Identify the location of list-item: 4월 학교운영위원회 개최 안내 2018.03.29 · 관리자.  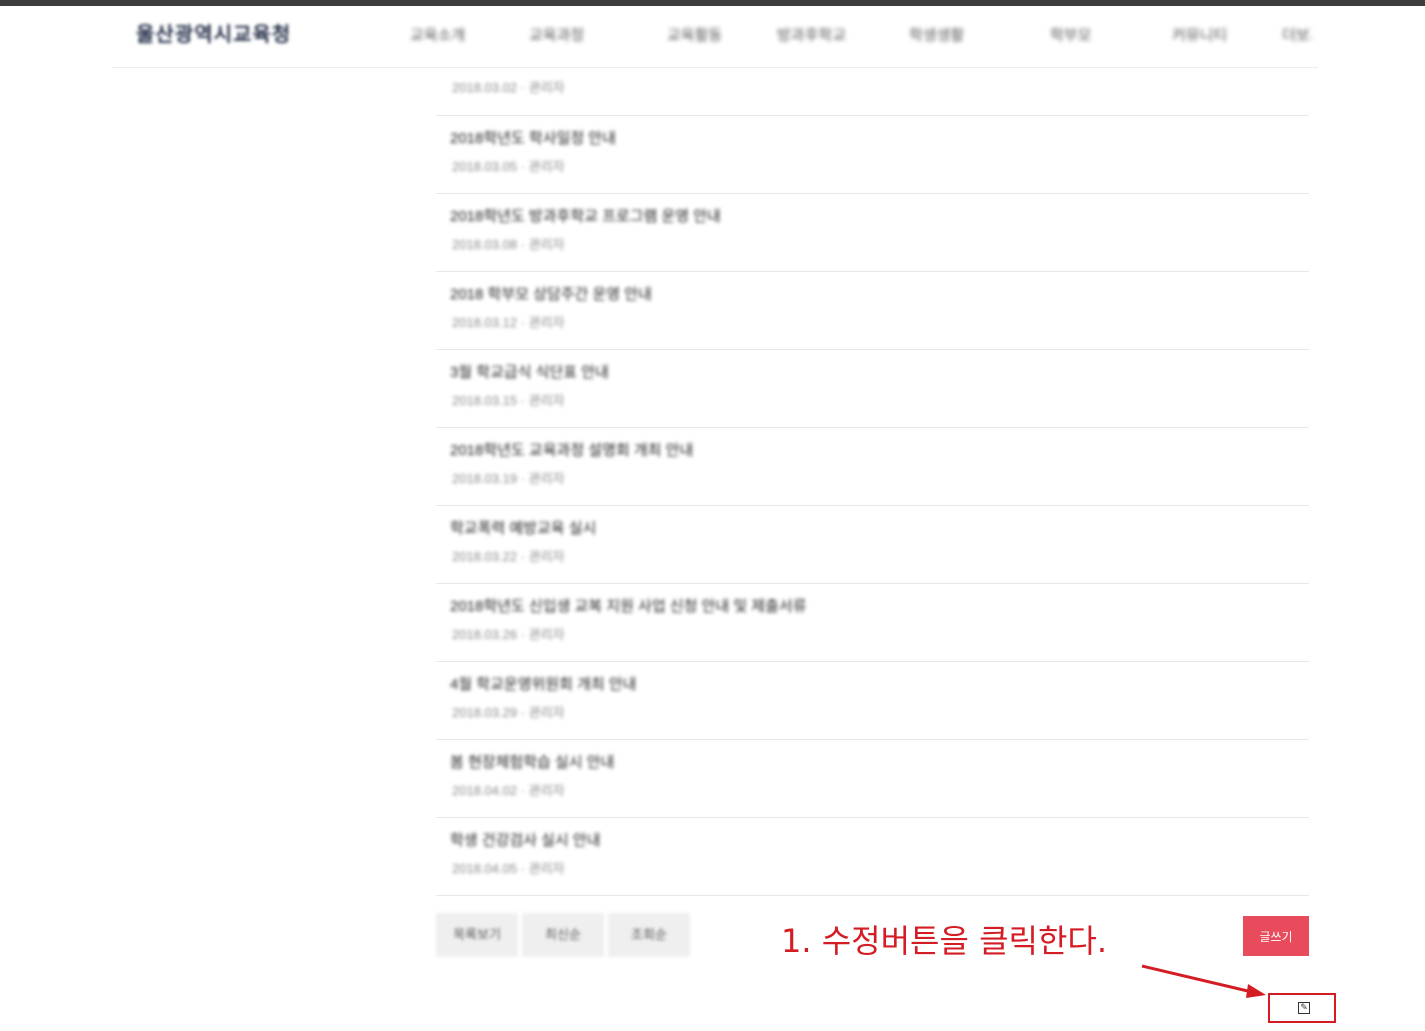
(872, 701).